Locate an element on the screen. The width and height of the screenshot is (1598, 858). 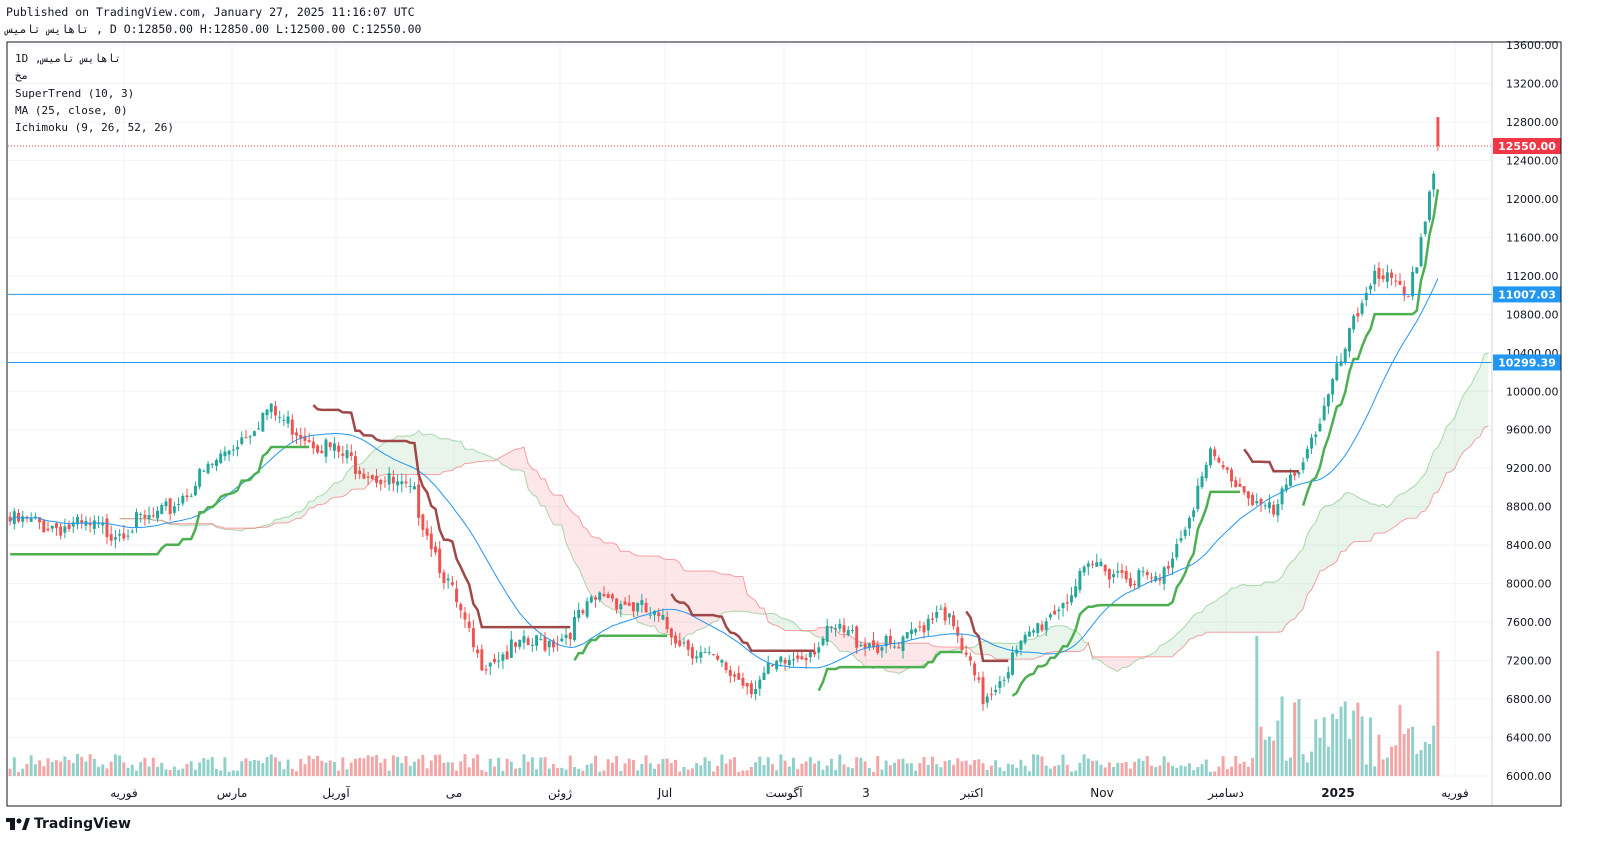
y-tick-label: 10800.00 is located at coordinates (1532, 314).